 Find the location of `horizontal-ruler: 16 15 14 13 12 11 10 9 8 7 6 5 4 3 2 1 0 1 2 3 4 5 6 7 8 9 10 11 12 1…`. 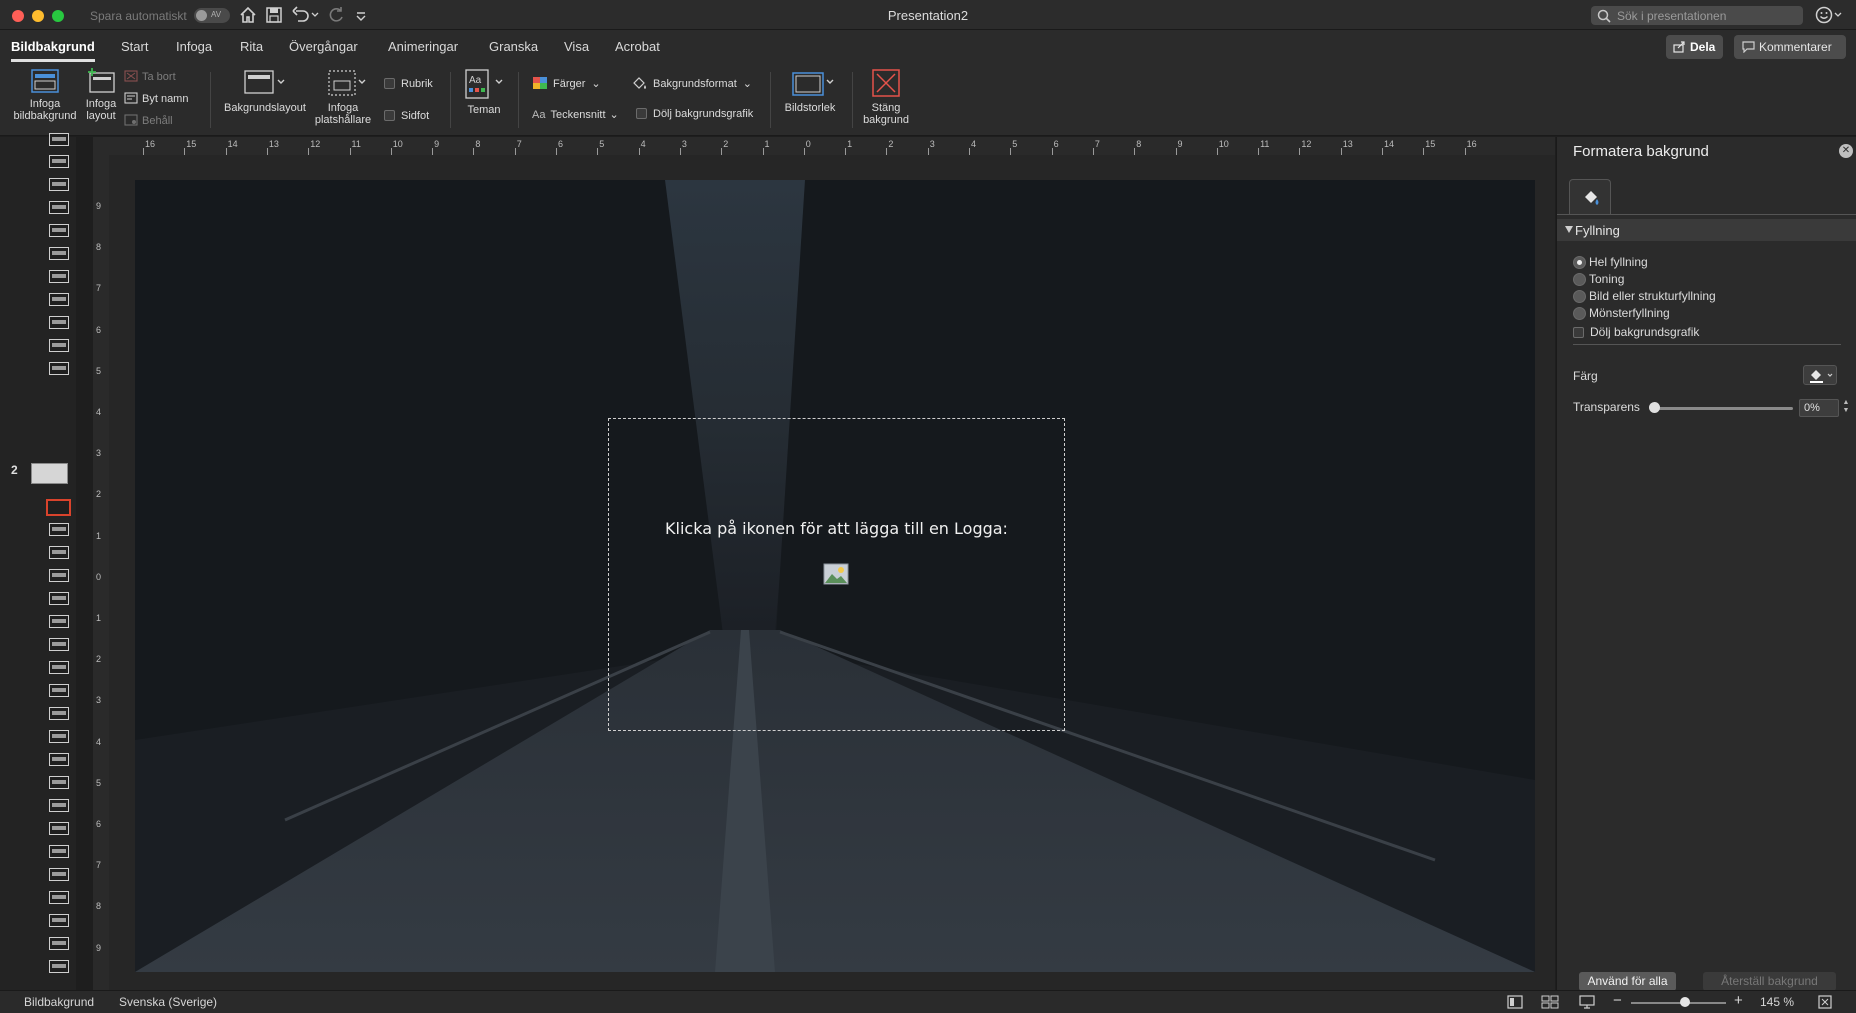

horizontal-ruler: 16 15 14 13 12 11 10 9 8 7 6 5 4 3 2 1 0 1 2 3 4 5 6 7 8 9 10 11 12 1… is located at coordinates (824, 146).